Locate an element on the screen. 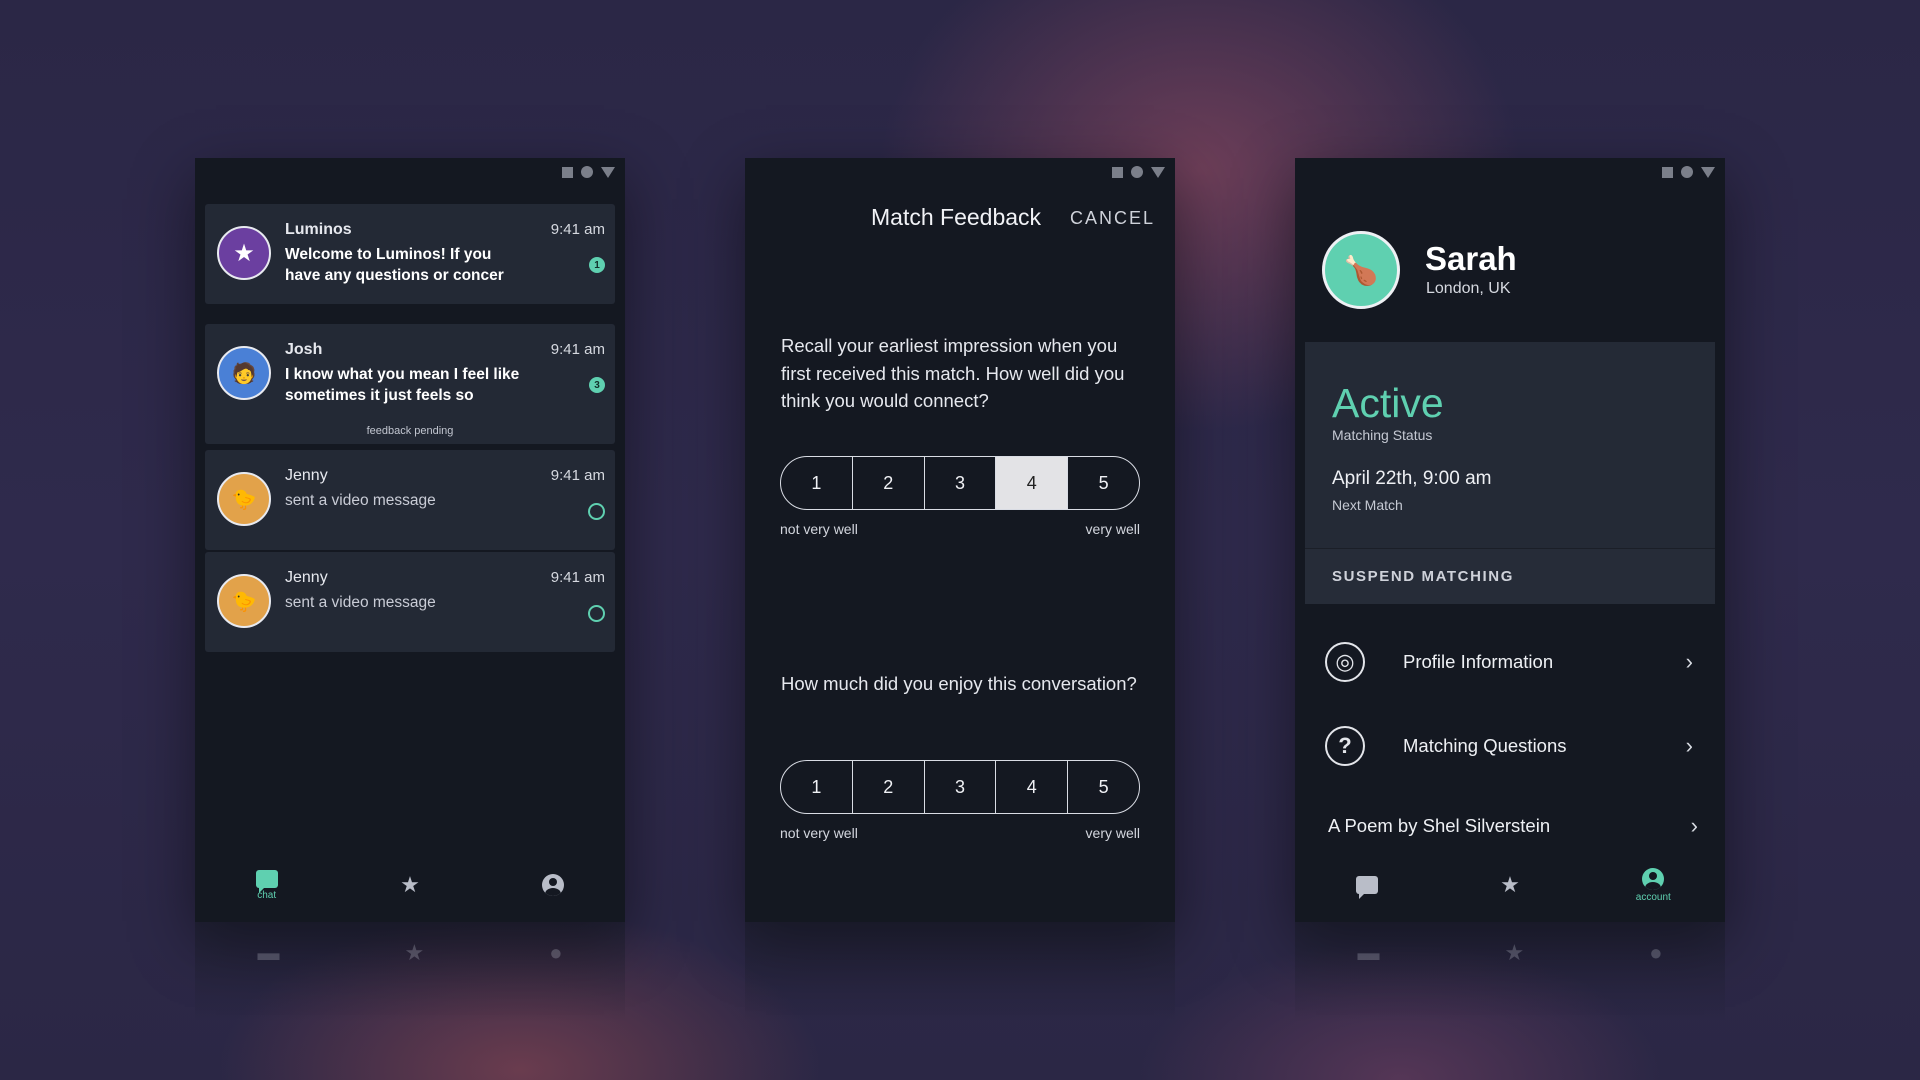  suspend-matching-button: SUSPEND MATCHING is located at coordinates (1510, 576).